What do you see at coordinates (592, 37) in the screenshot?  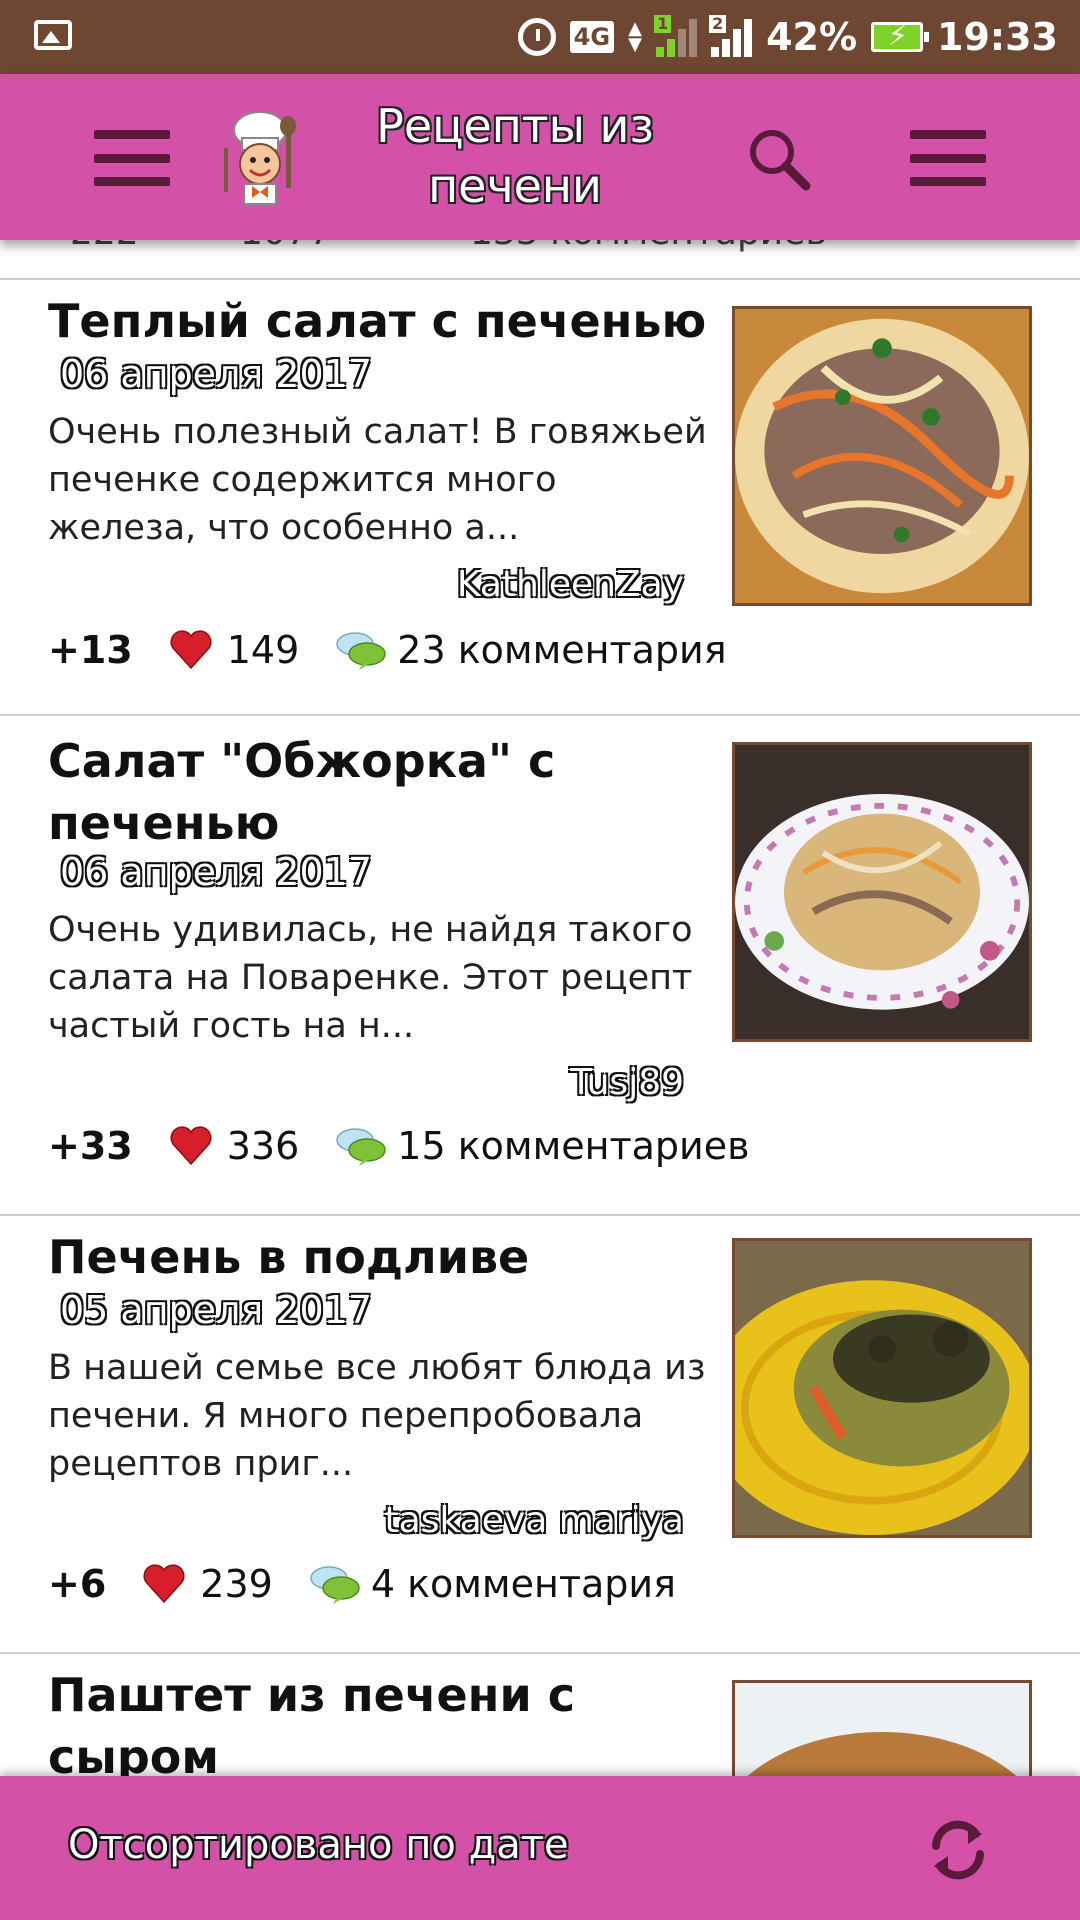 I see `network-type: 4G` at bounding box center [592, 37].